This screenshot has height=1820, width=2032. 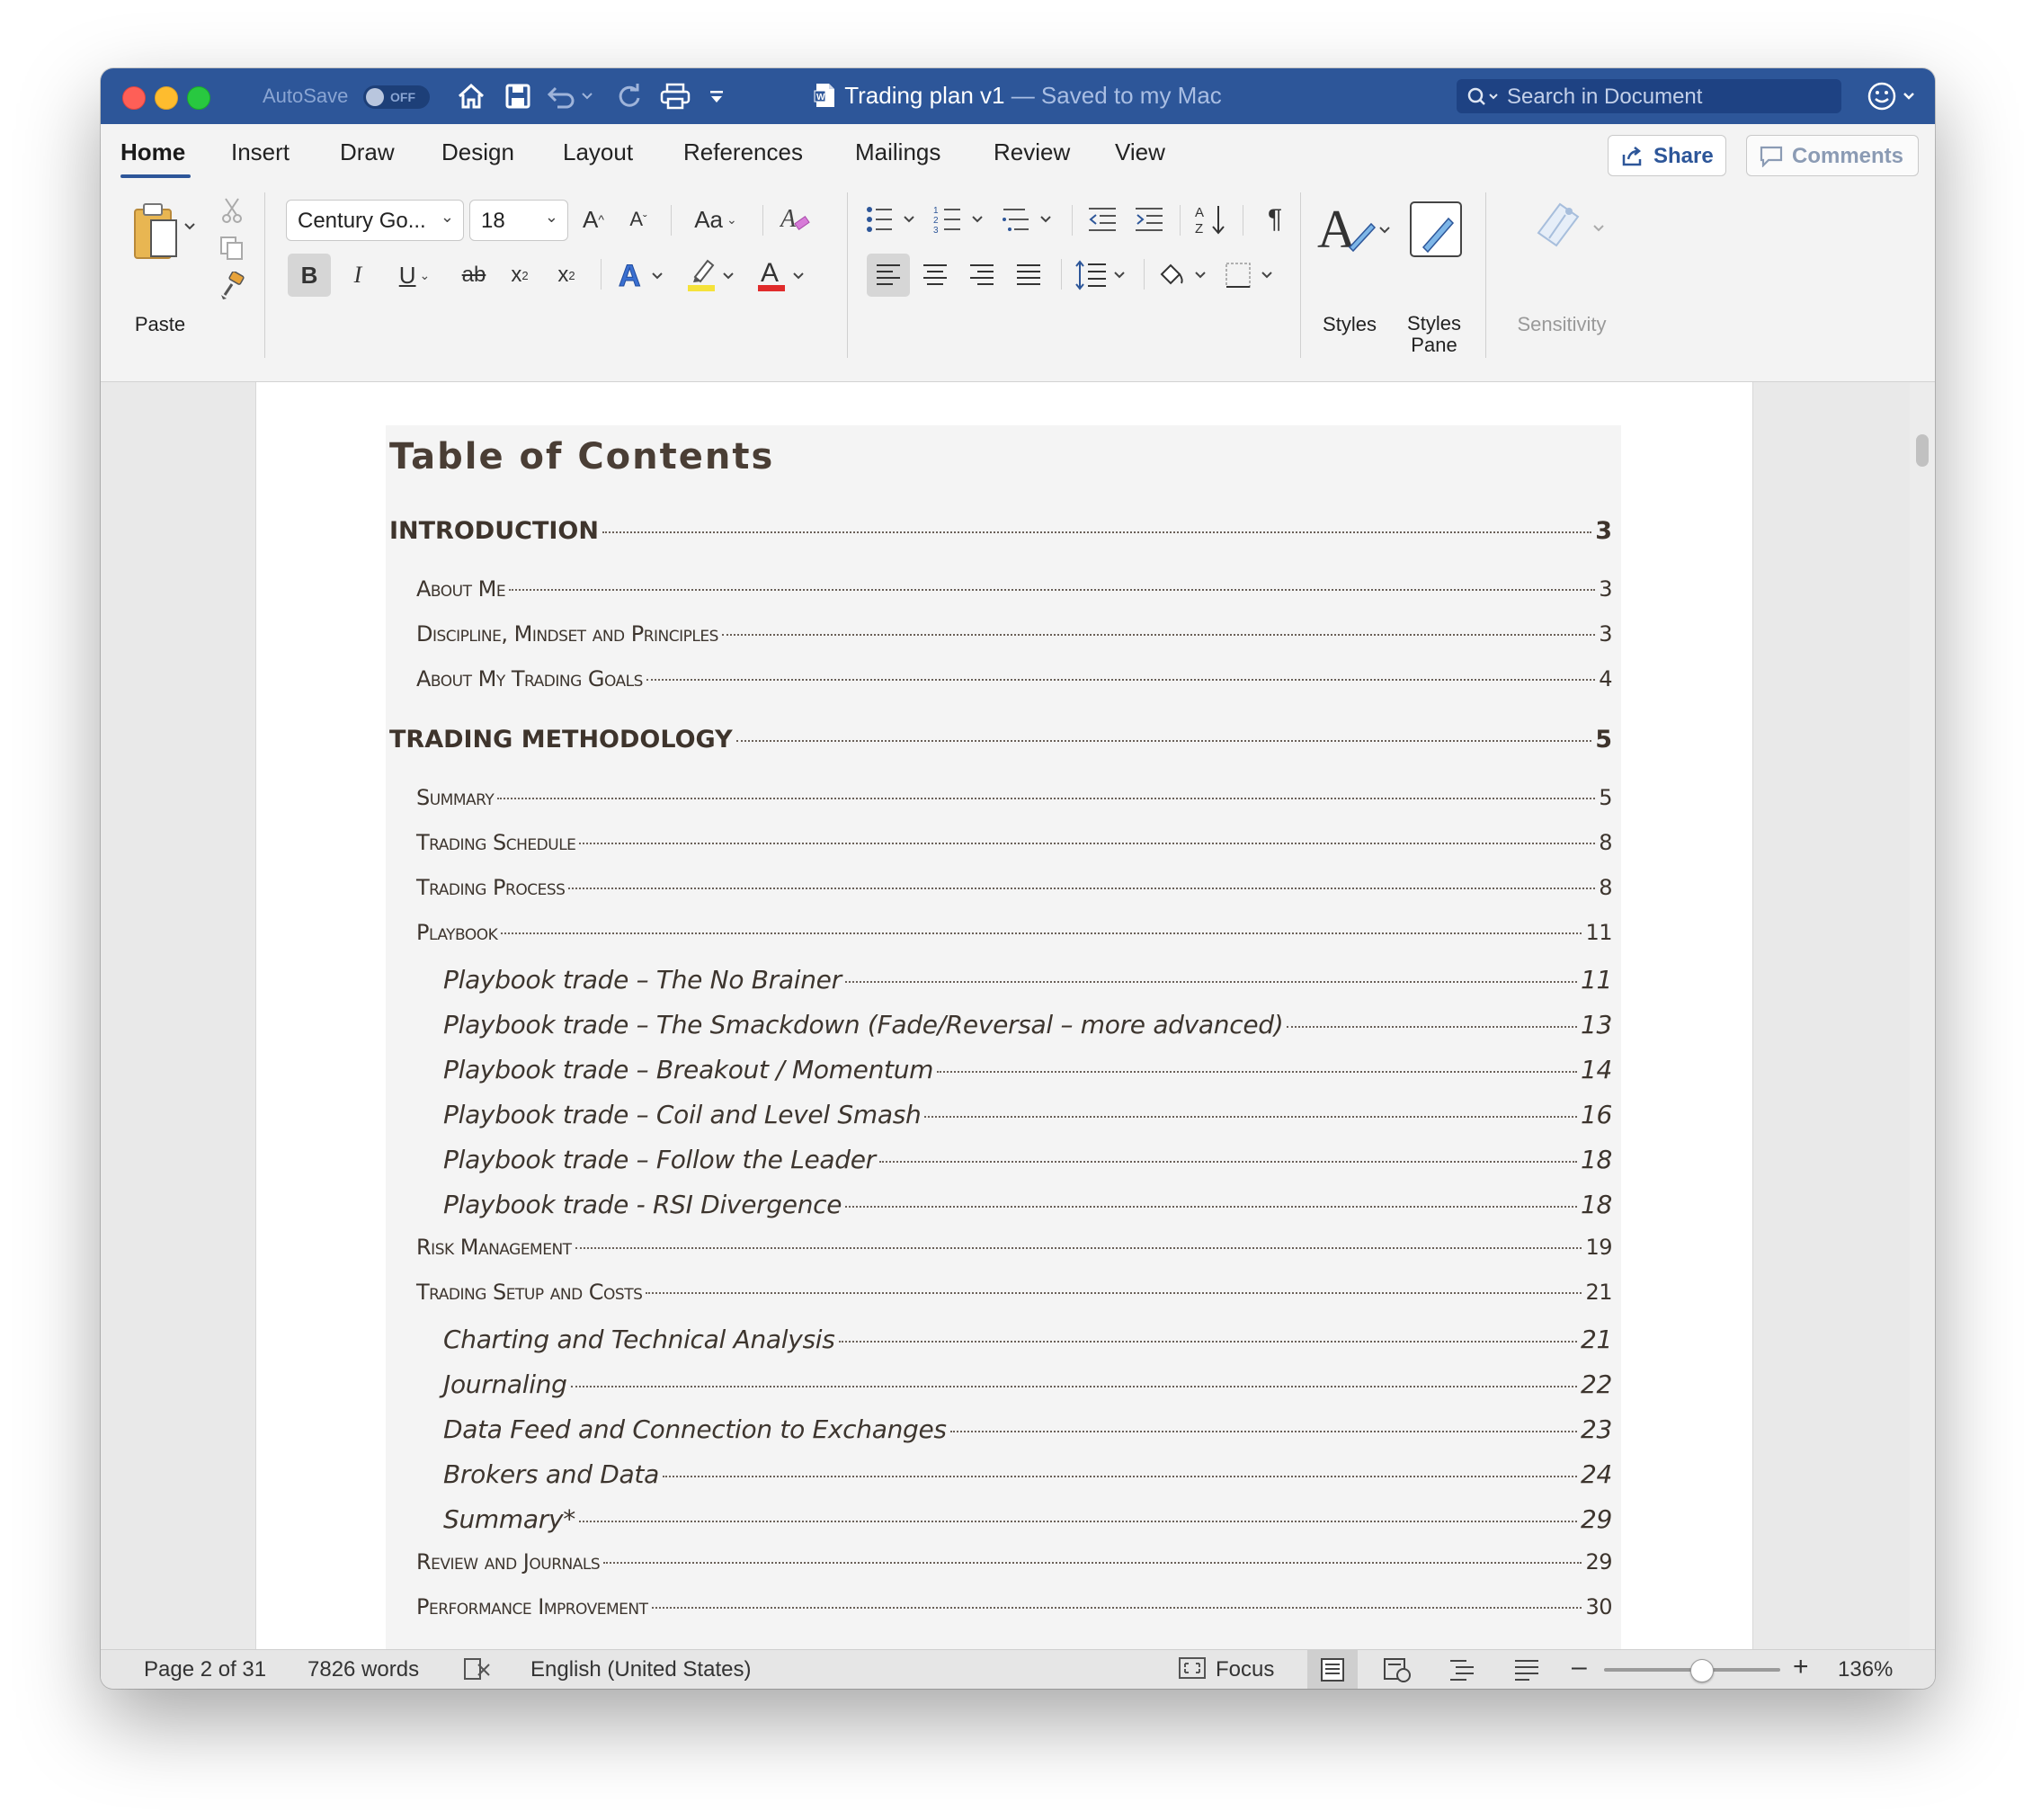 I want to click on save-icon, so click(x=518, y=96).